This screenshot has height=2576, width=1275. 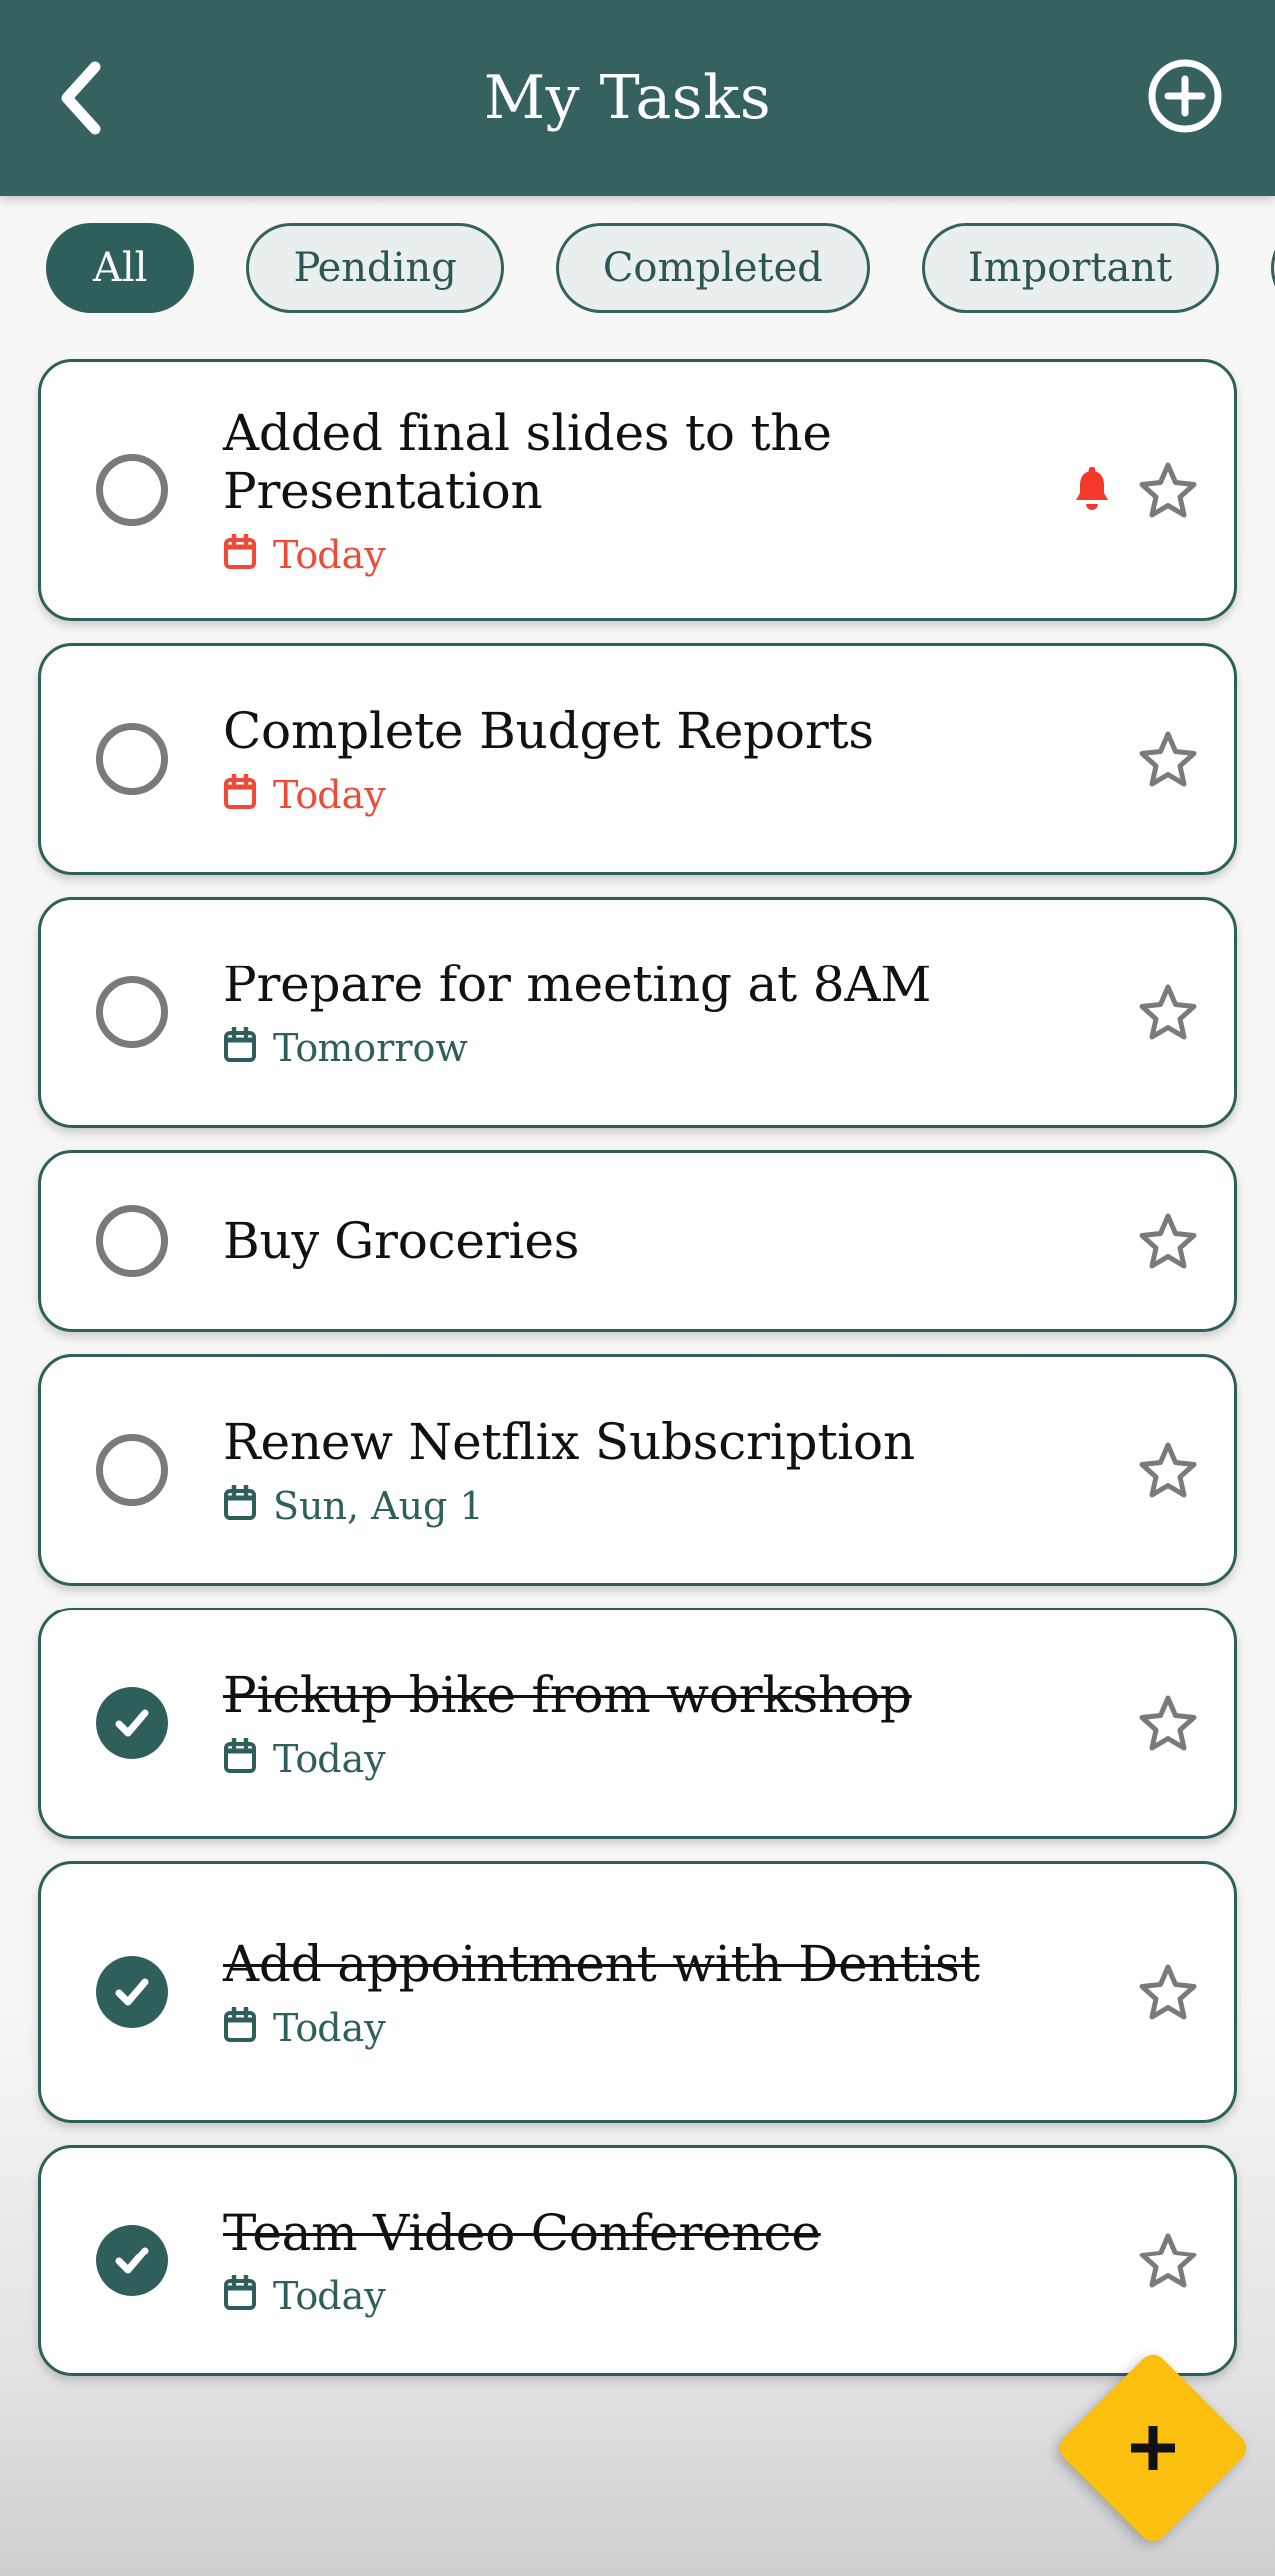 I want to click on back-button, so click(x=70, y=98).